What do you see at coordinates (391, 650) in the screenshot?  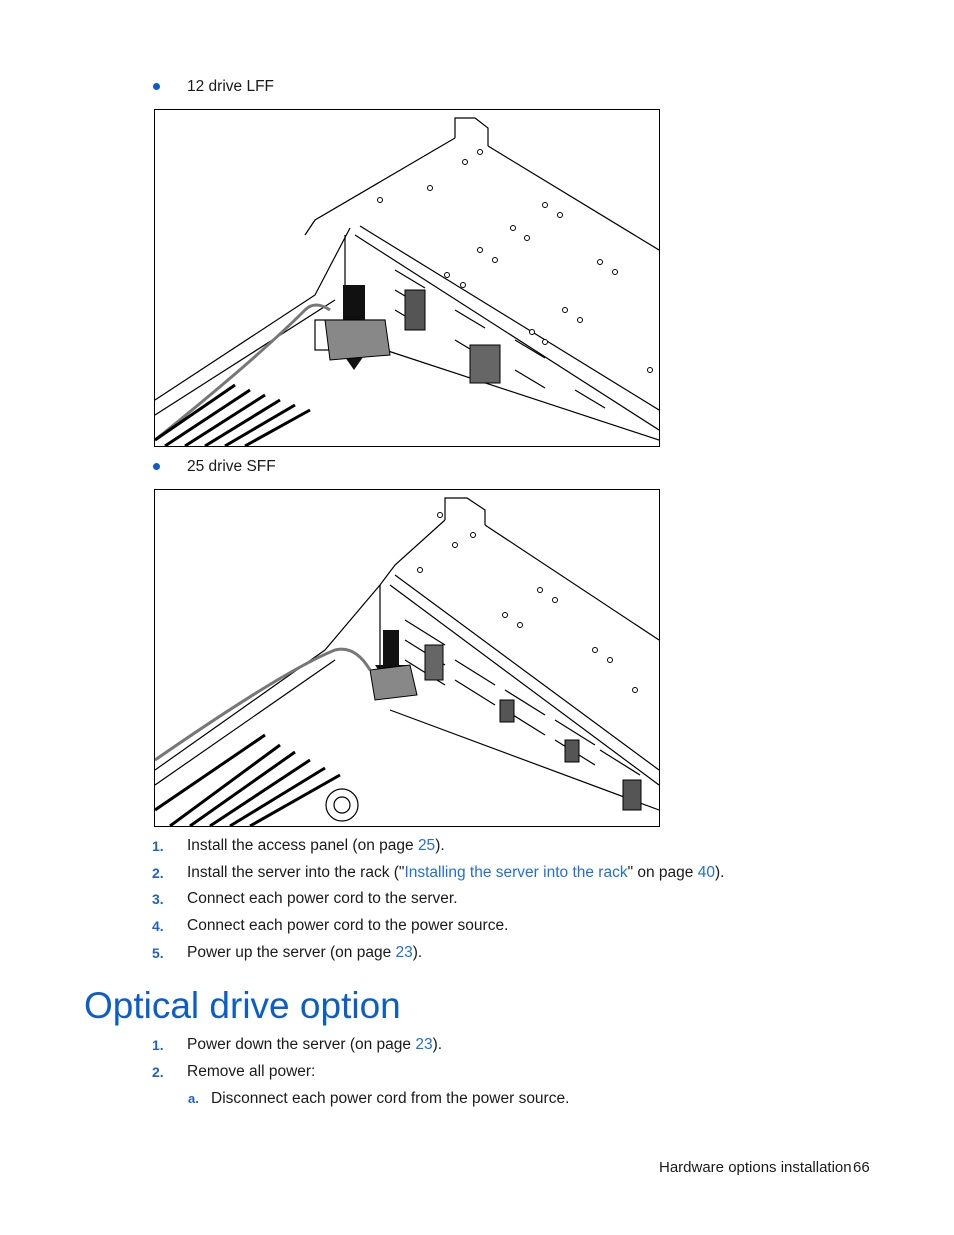 I see `arrow-icon` at bounding box center [391, 650].